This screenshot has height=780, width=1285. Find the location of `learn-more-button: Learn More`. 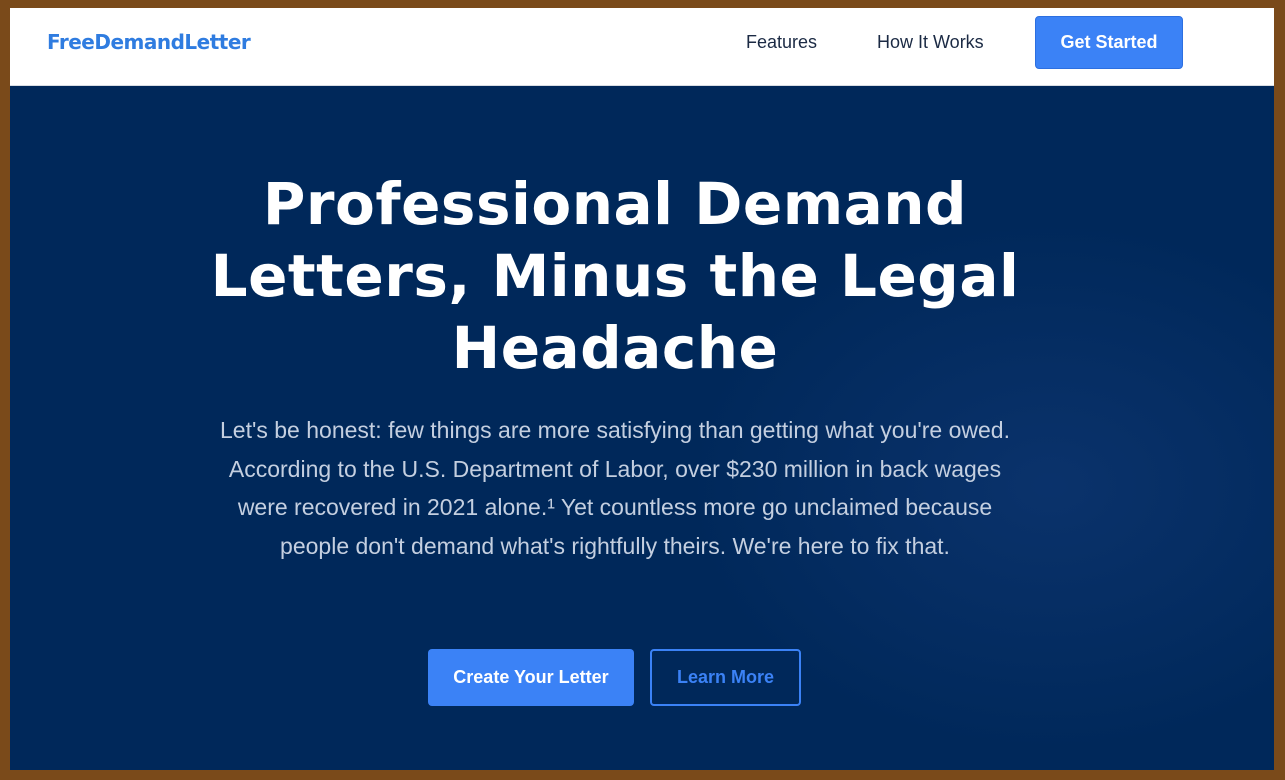

learn-more-button: Learn More is located at coordinates (725, 677).